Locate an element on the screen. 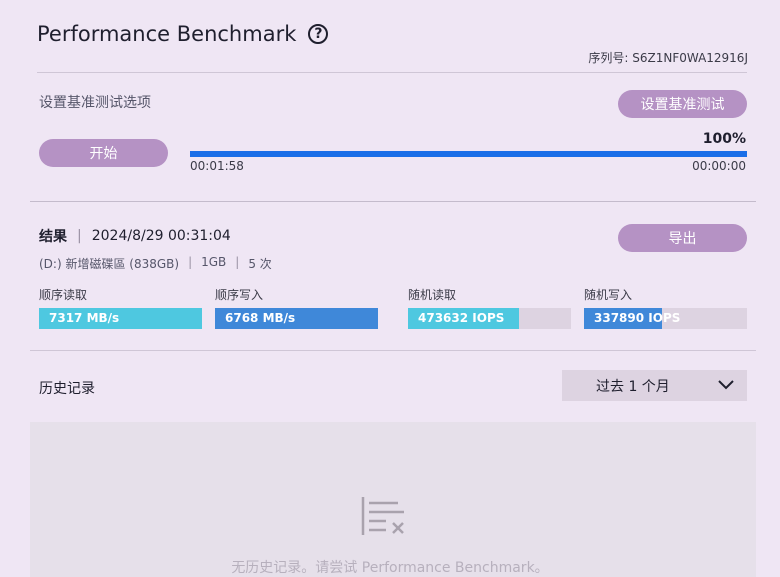 The width and height of the screenshot is (780, 577). metric-label-rand-read: 随机读取 is located at coordinates (432, 295).